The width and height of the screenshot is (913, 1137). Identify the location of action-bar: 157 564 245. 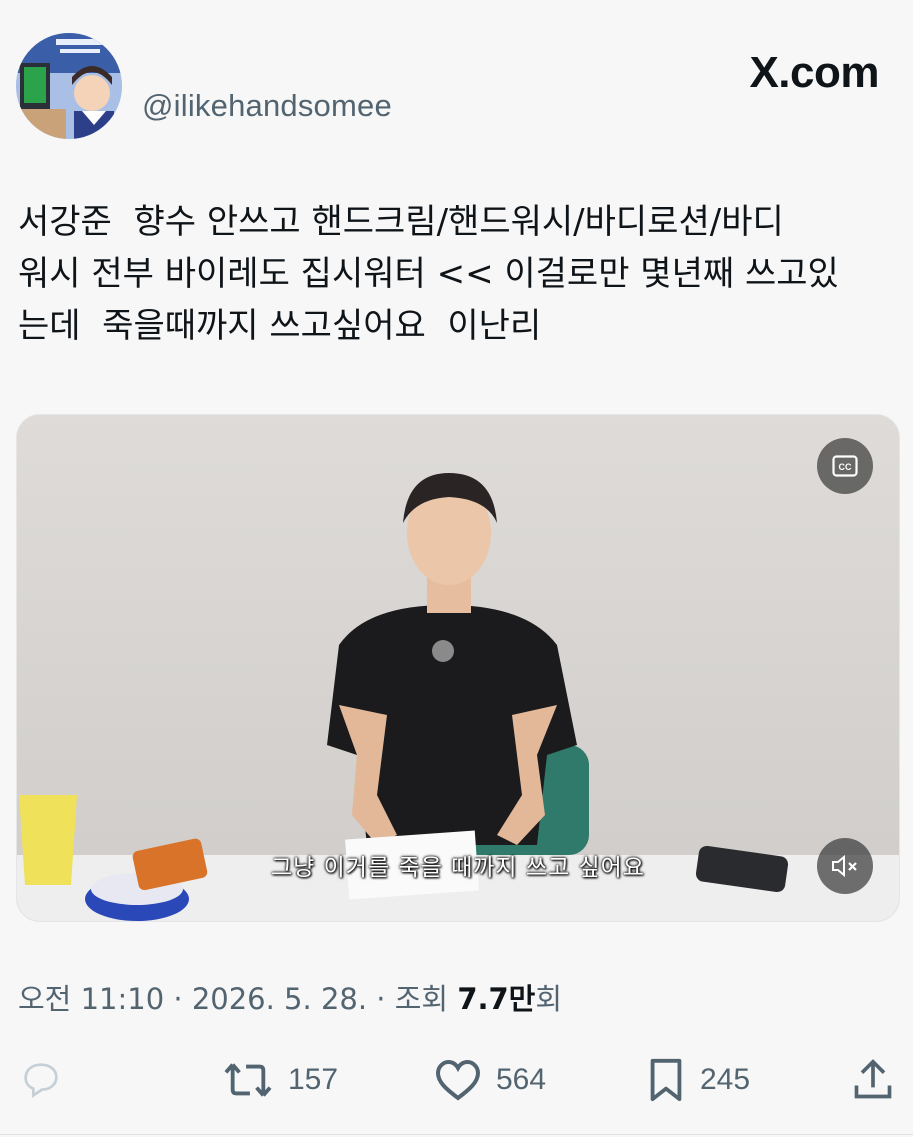
(456, 1082).